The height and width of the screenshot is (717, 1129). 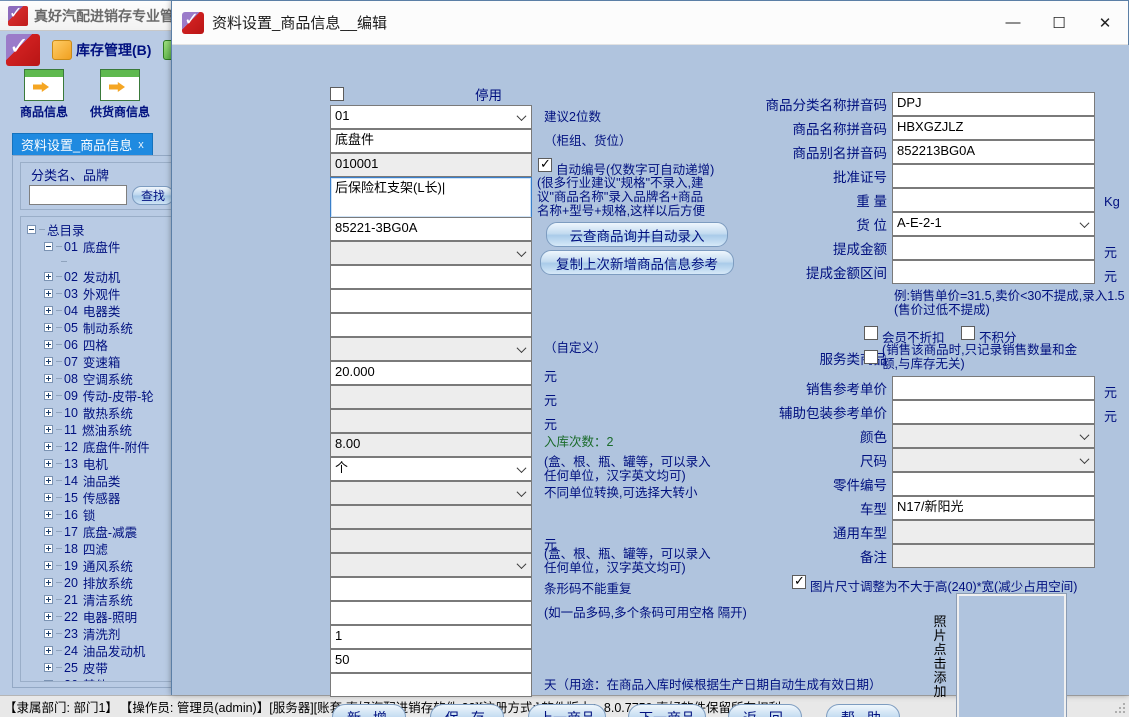 I want to click on tree-node-26: 26 其他, so click(x=103, y=678).